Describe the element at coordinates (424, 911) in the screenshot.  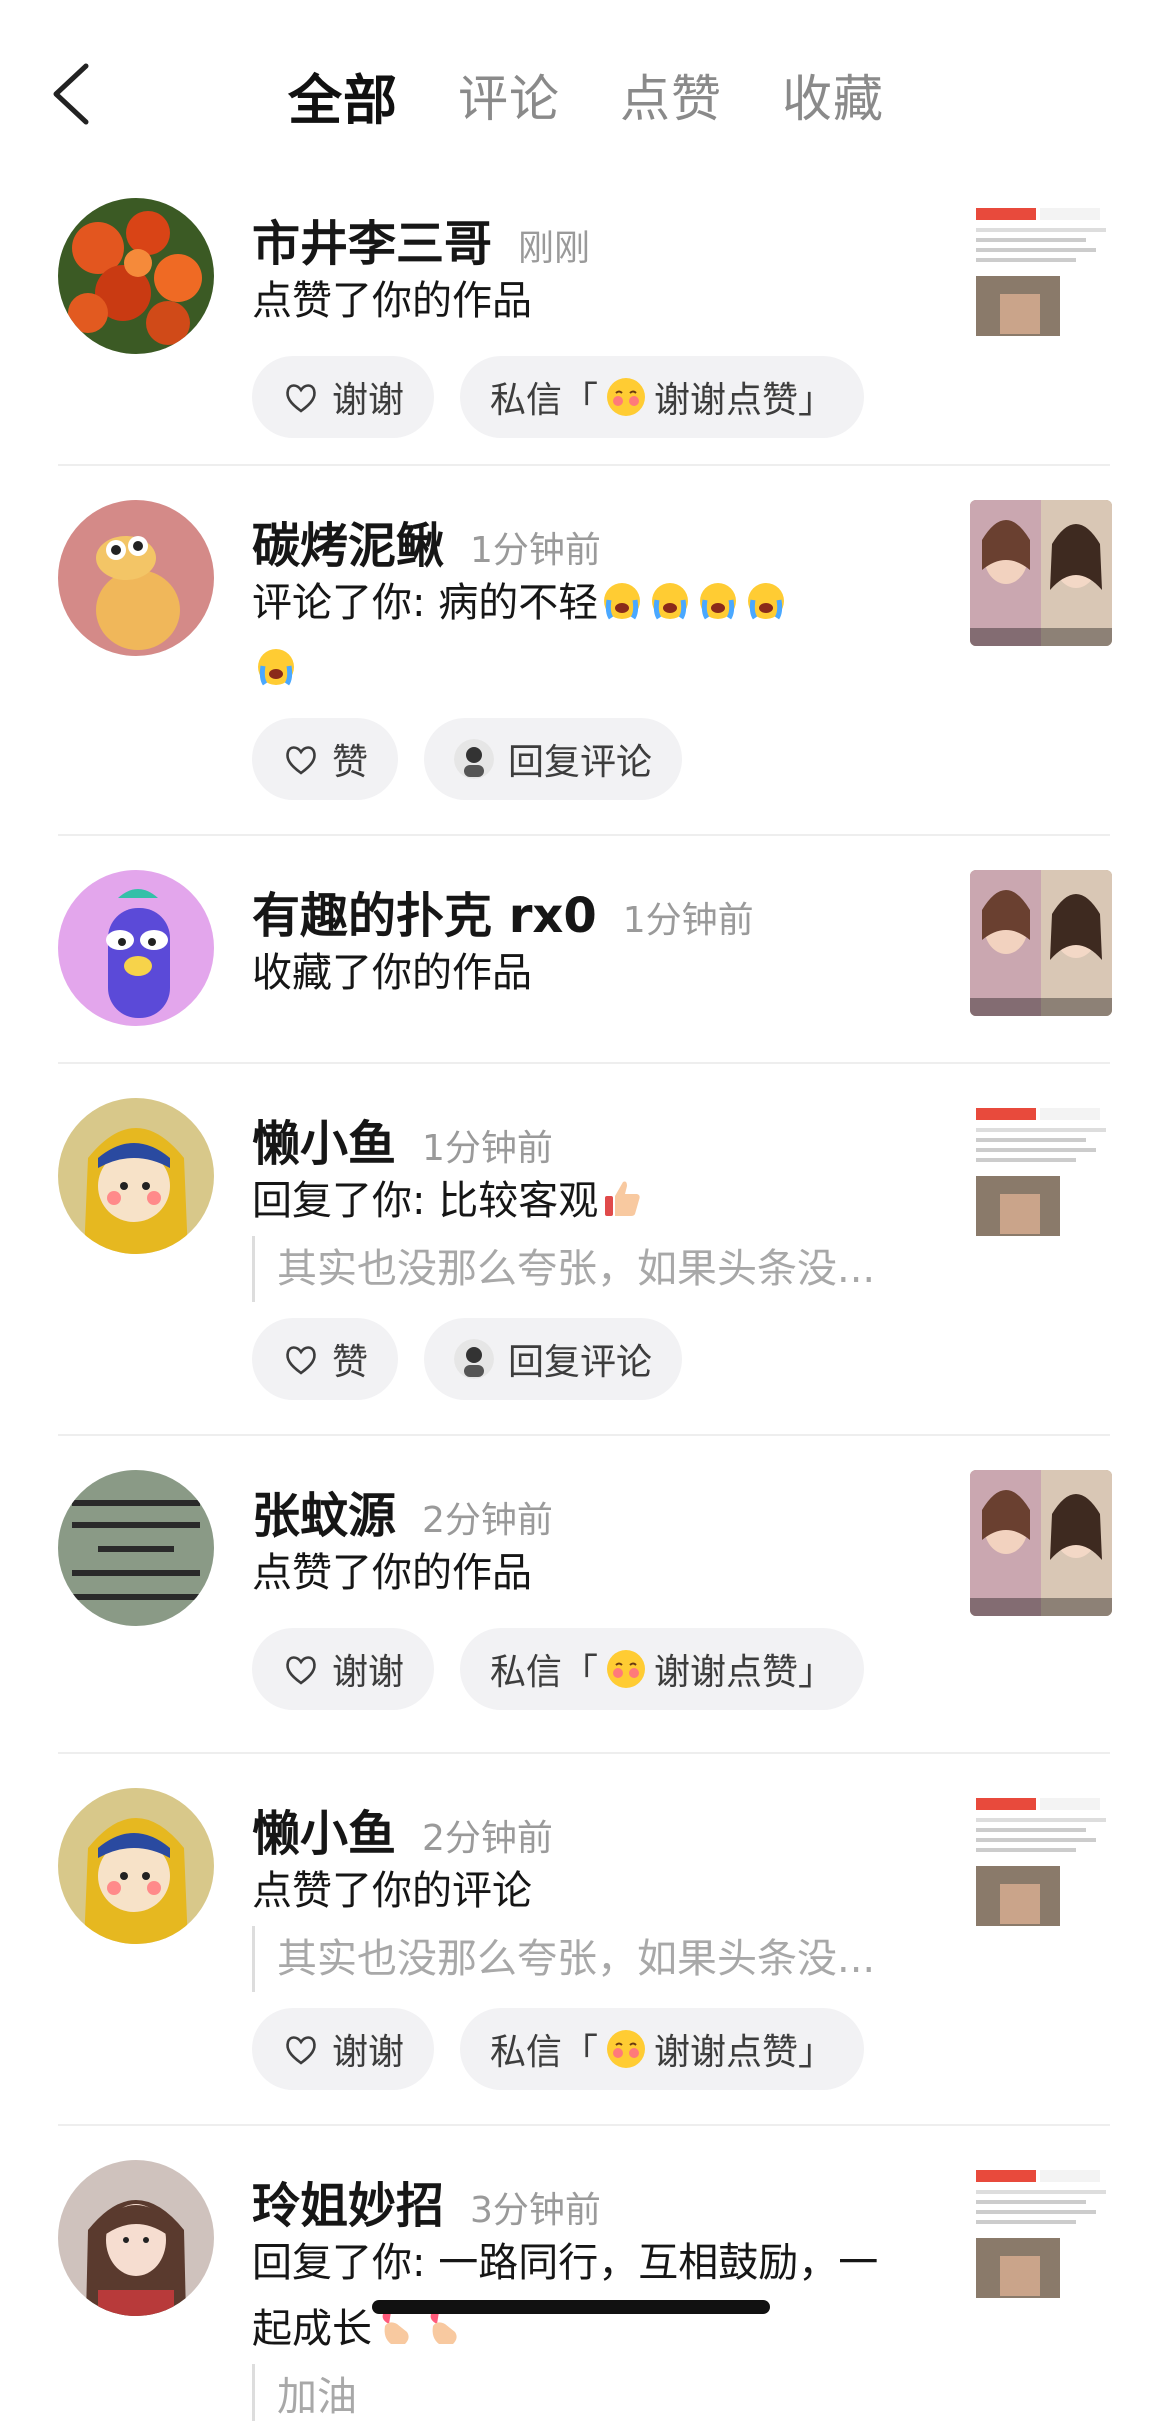
I see `user-name: 有趣的扑克 rx0` at that location.